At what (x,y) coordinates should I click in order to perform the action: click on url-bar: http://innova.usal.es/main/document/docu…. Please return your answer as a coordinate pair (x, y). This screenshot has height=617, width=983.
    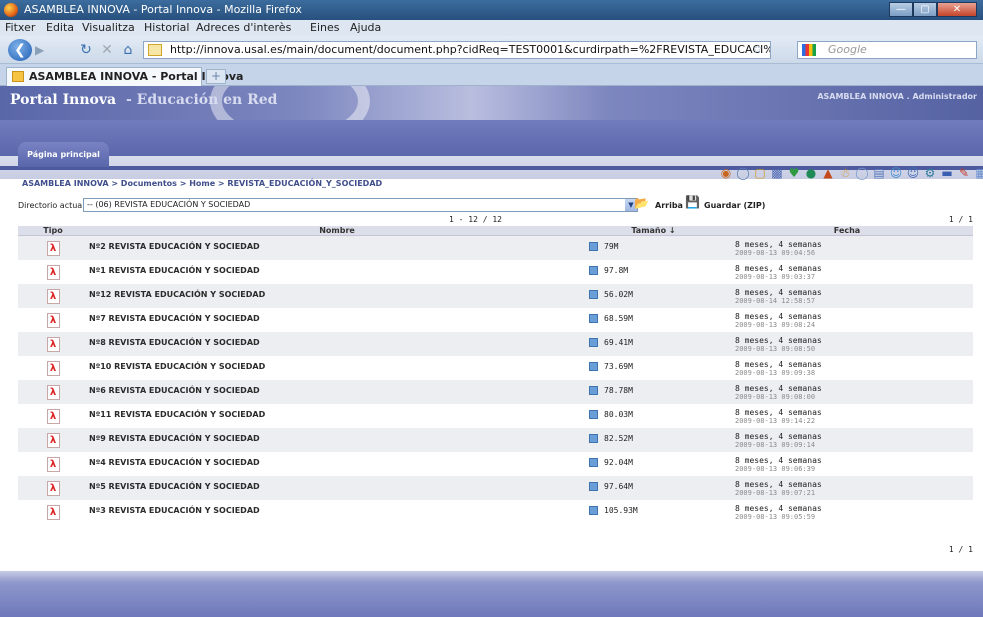
    Looking at the image, I should click on (457, 50).